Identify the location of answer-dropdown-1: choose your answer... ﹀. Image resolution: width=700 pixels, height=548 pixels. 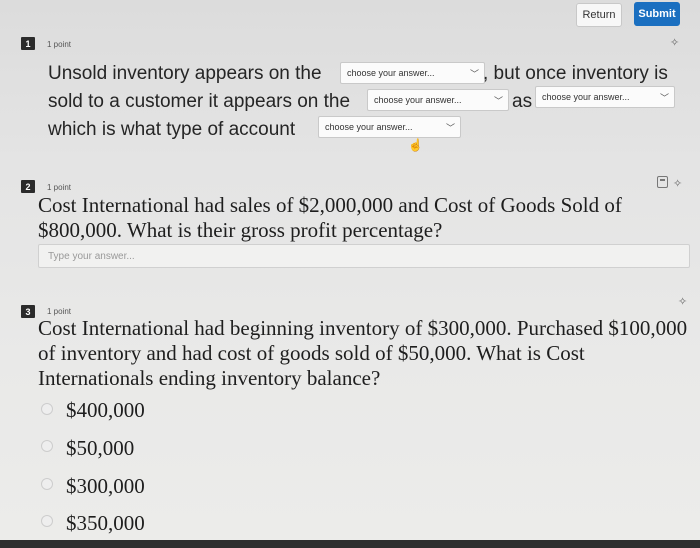
(412, 73).